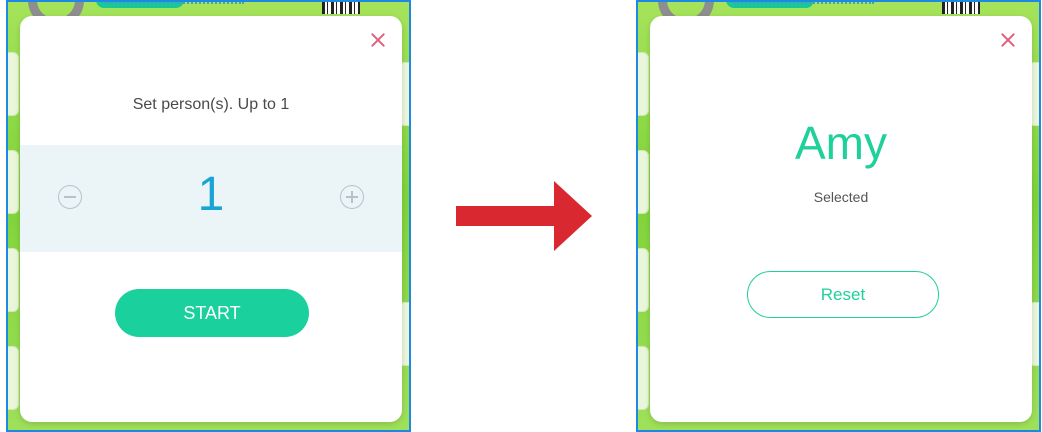 This screenshot has height=432, width=1042. What do you see at coordinates (524, 216) in the screenshot?
I see `right-arrow-icon` at bounding box center [524, 216].